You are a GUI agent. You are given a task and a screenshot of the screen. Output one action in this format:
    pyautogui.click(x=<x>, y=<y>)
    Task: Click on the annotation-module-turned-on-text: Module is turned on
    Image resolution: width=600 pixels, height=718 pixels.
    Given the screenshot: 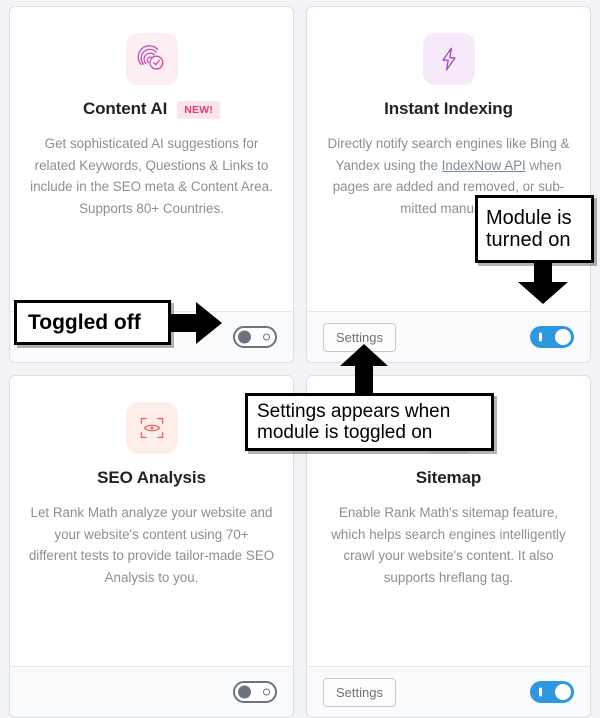 What is the action you would take?
    pyautogui.click(x=529, y=228)
    